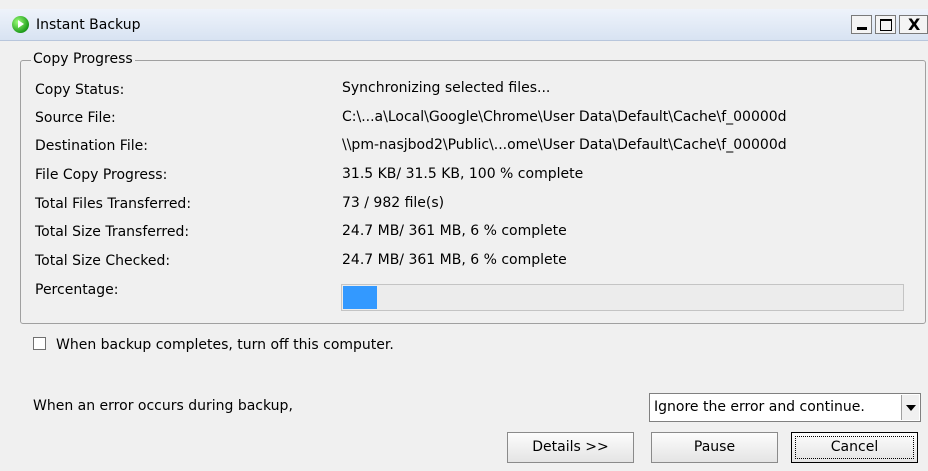 The height and width of the screenshot is (471, 928). What do you see at coordinates (77, 290) in the screenshot?
I see `percentage-label: Percentage:` at bounding box center [77, 290].